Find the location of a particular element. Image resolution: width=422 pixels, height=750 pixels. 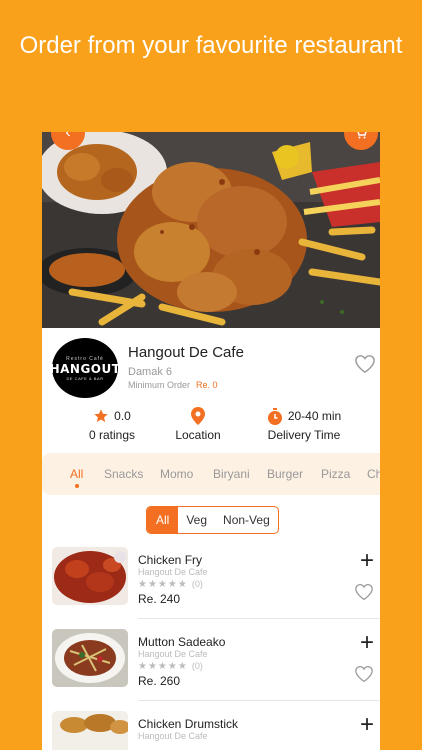

filter-non-veg: Non-Veg is located at coordinates (246, 520).